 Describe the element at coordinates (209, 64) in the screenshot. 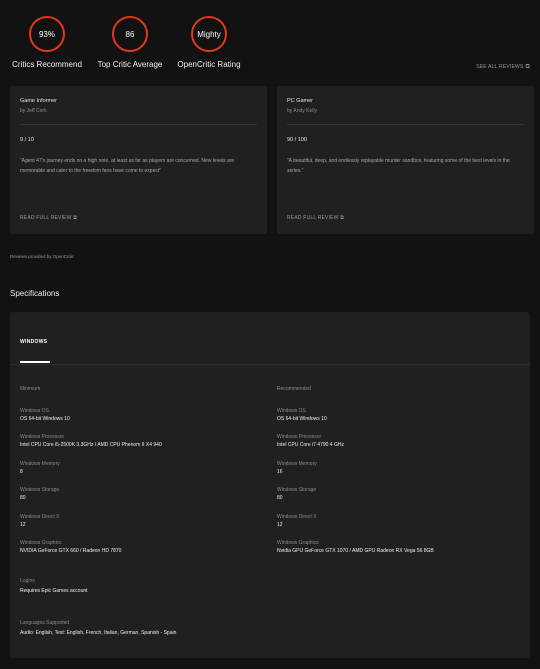

I see `rating-label: OpenCritic Rating` at that location.